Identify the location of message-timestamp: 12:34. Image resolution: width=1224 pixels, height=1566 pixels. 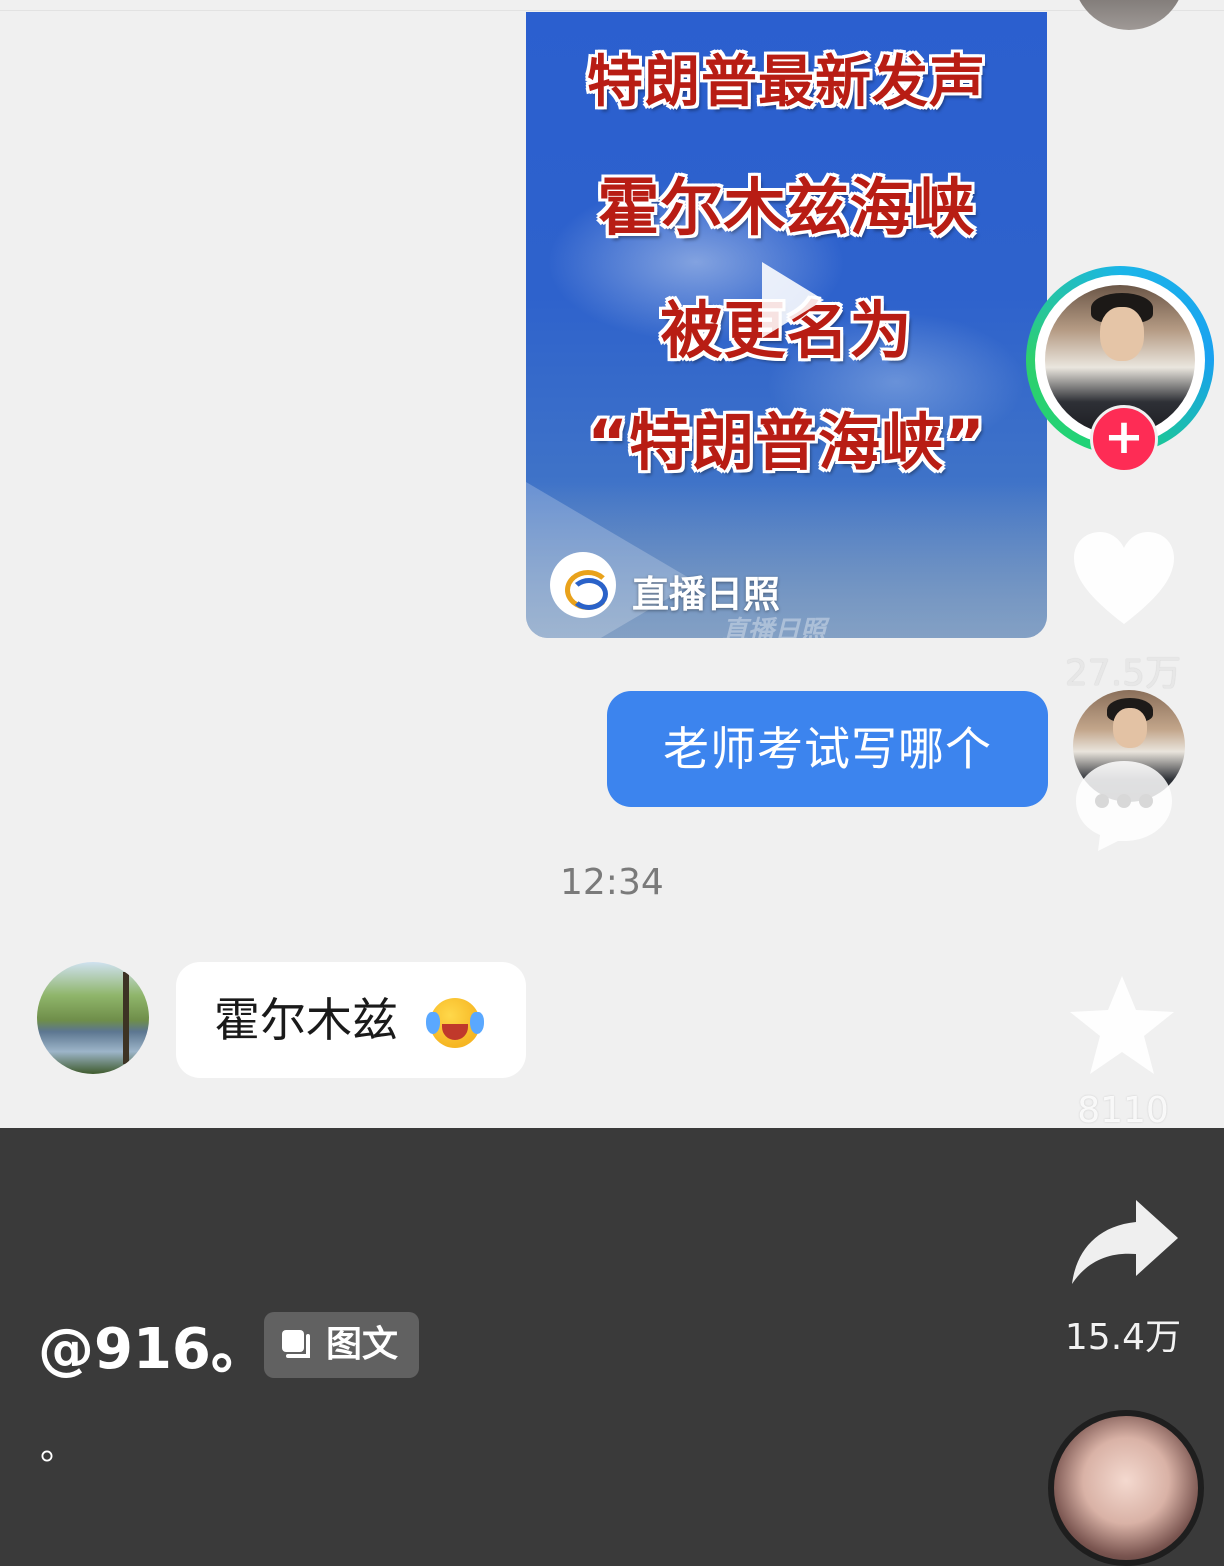
(612, 882).